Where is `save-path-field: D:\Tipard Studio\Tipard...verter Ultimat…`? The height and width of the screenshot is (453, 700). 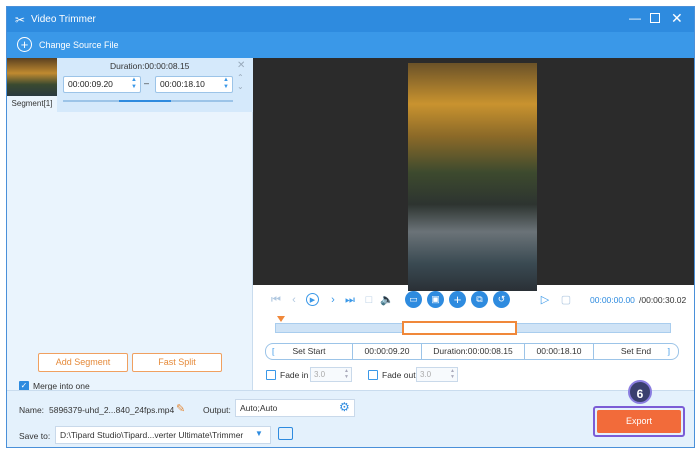
save-path-field: D:\Tipard Studio\Tipard...verter Ultimat… is located at coordinates (163, 435).